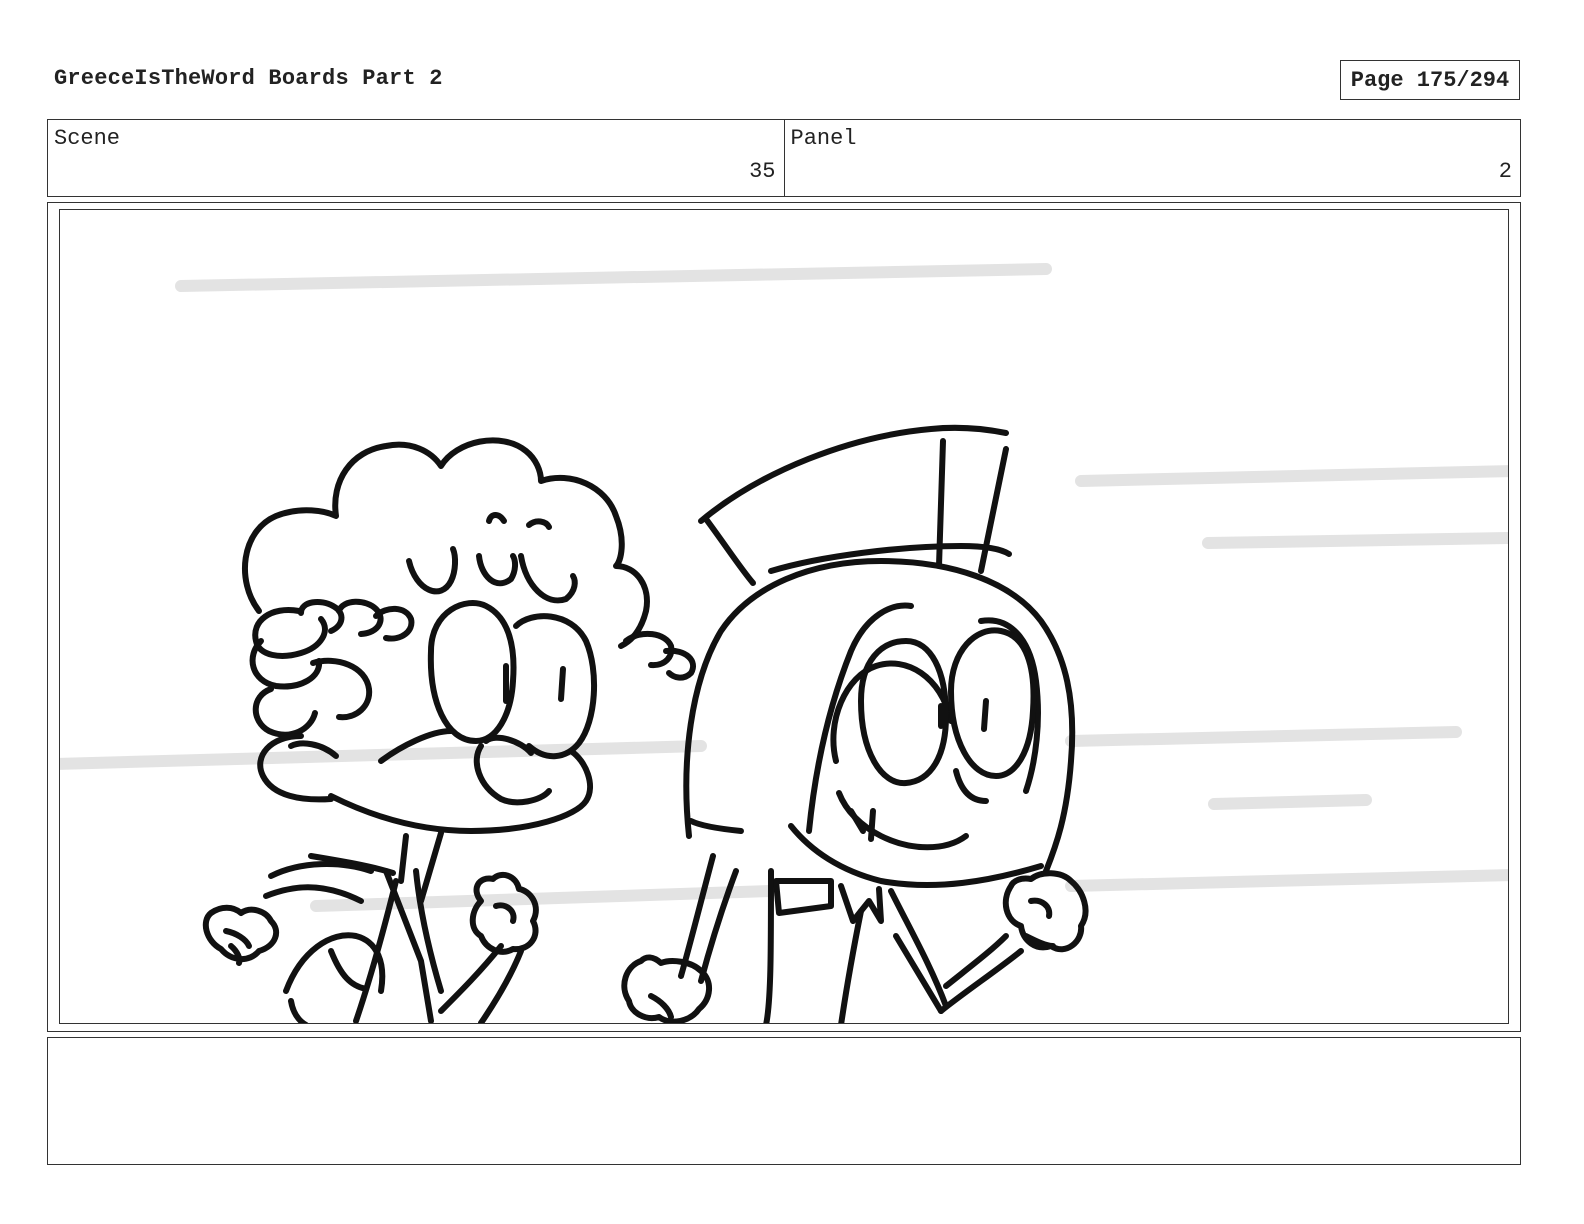  Describe the element at coordinates (416, 158) in the screenshot. I see `scene-cell: Scene 35` at that location.